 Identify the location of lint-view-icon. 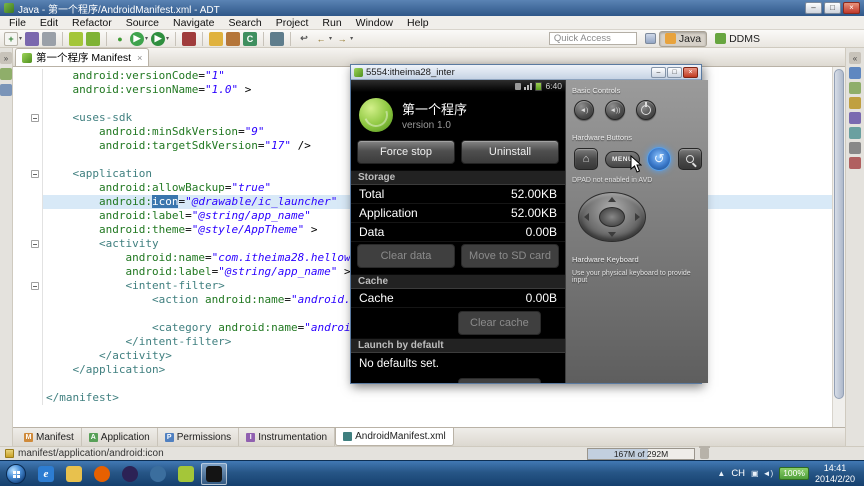
(855, 163).